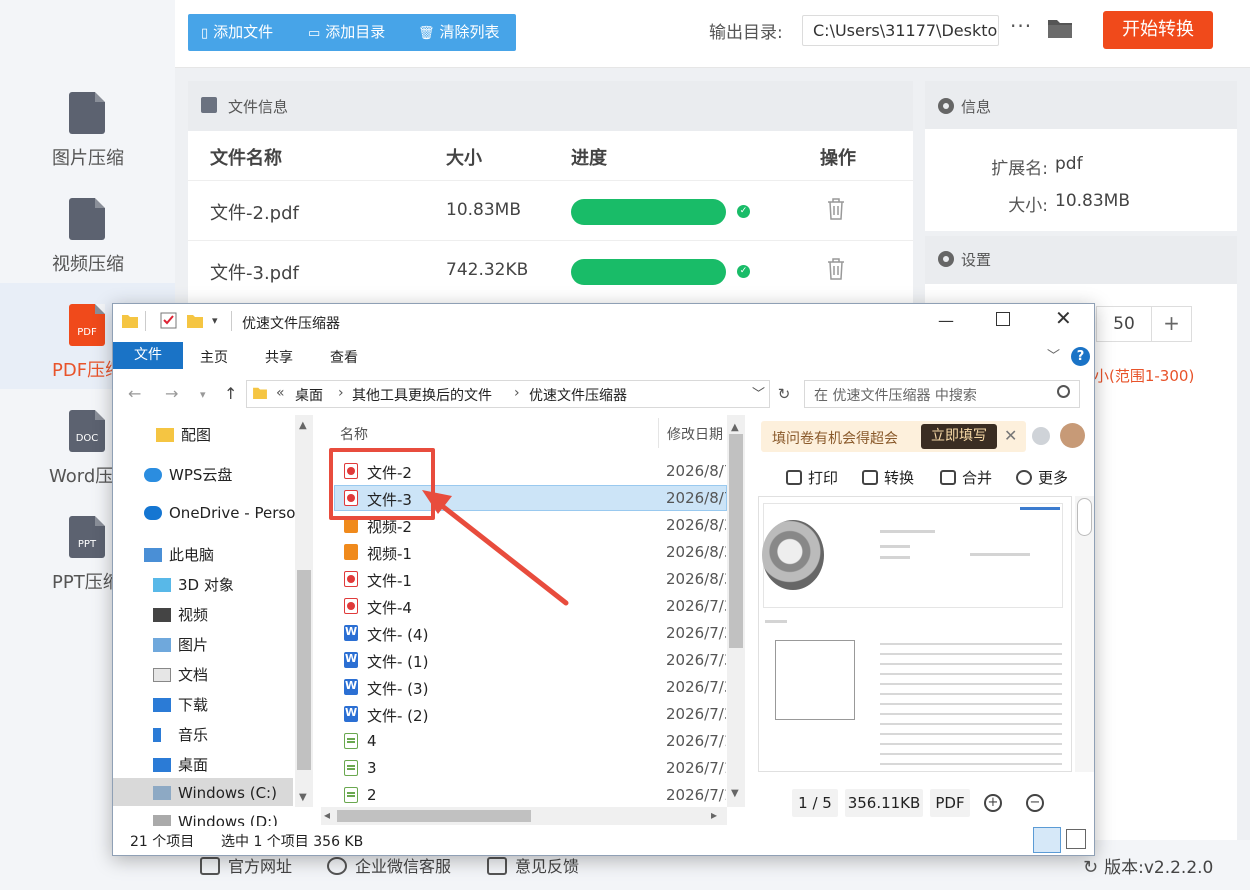 This screenshot has width=1250, height=890. Describe the element at coordinates (354, 434) in the screenshot. I see `list-header-name: 名称` at that location.